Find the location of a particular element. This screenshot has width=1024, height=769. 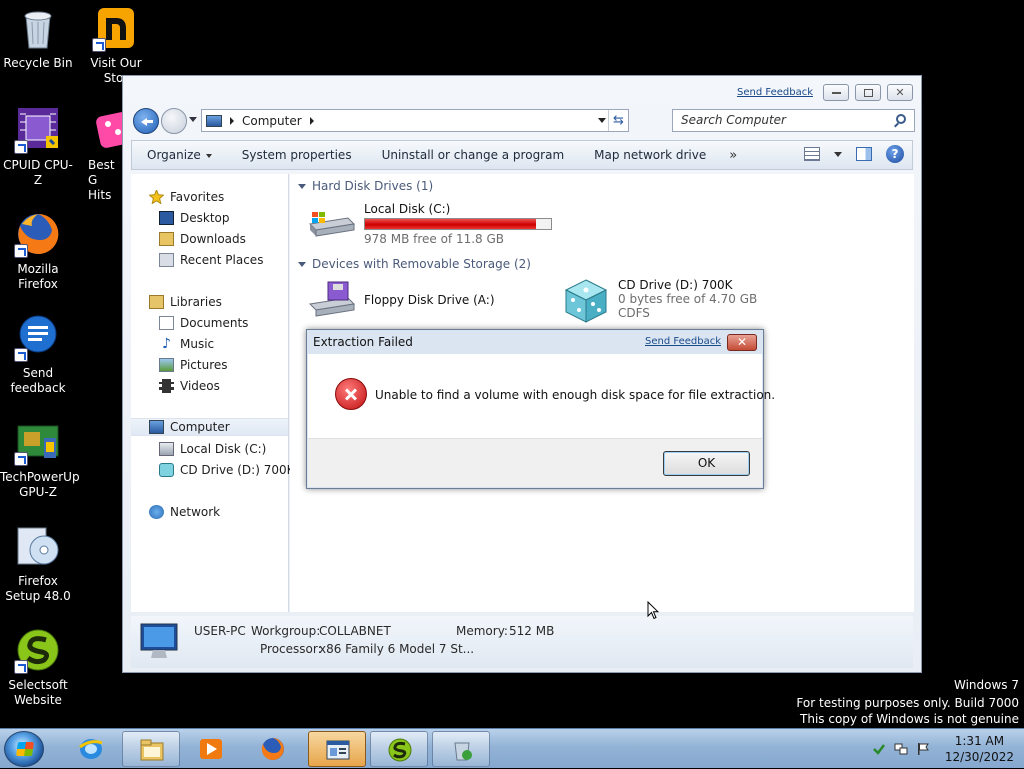

change-view-icon is located at coordinates (812, 154).